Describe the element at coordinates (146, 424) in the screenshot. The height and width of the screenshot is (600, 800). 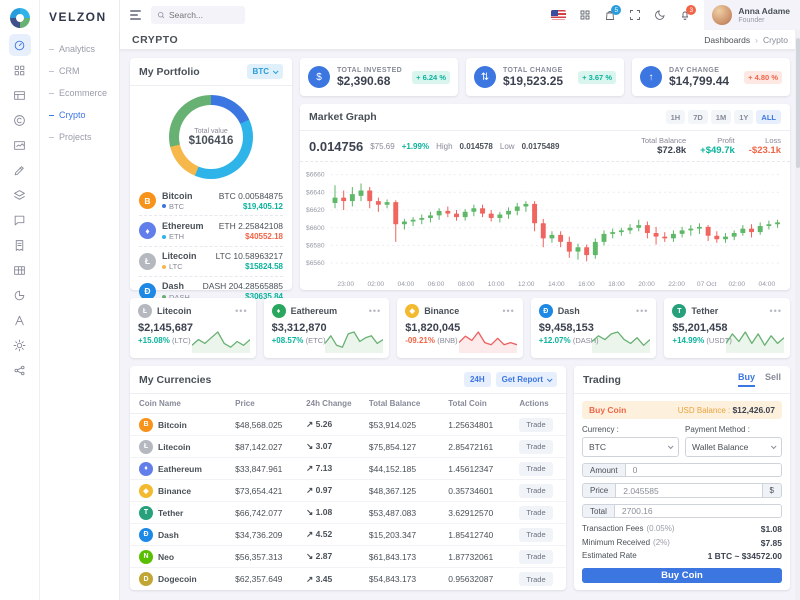
I see `bitcoin-icon: B` at that location.